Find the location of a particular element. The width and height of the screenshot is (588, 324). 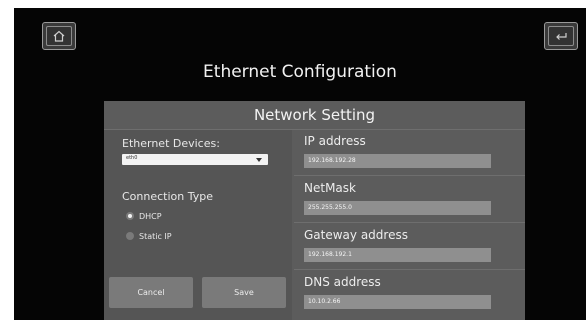

connection-type-label: Connection Type is located at coordinates (168, 196).